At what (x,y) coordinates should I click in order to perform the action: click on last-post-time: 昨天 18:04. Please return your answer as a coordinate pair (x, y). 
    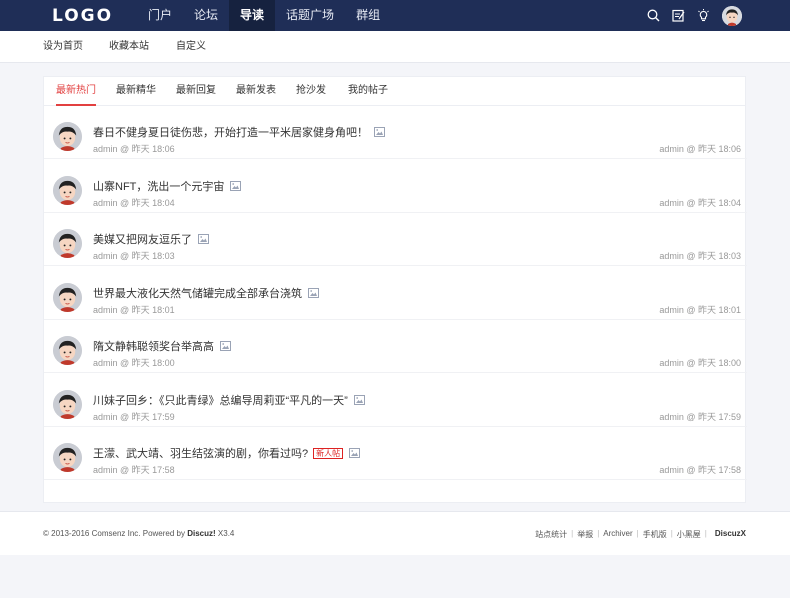
    Looking at the image, I should click on (719, 202).